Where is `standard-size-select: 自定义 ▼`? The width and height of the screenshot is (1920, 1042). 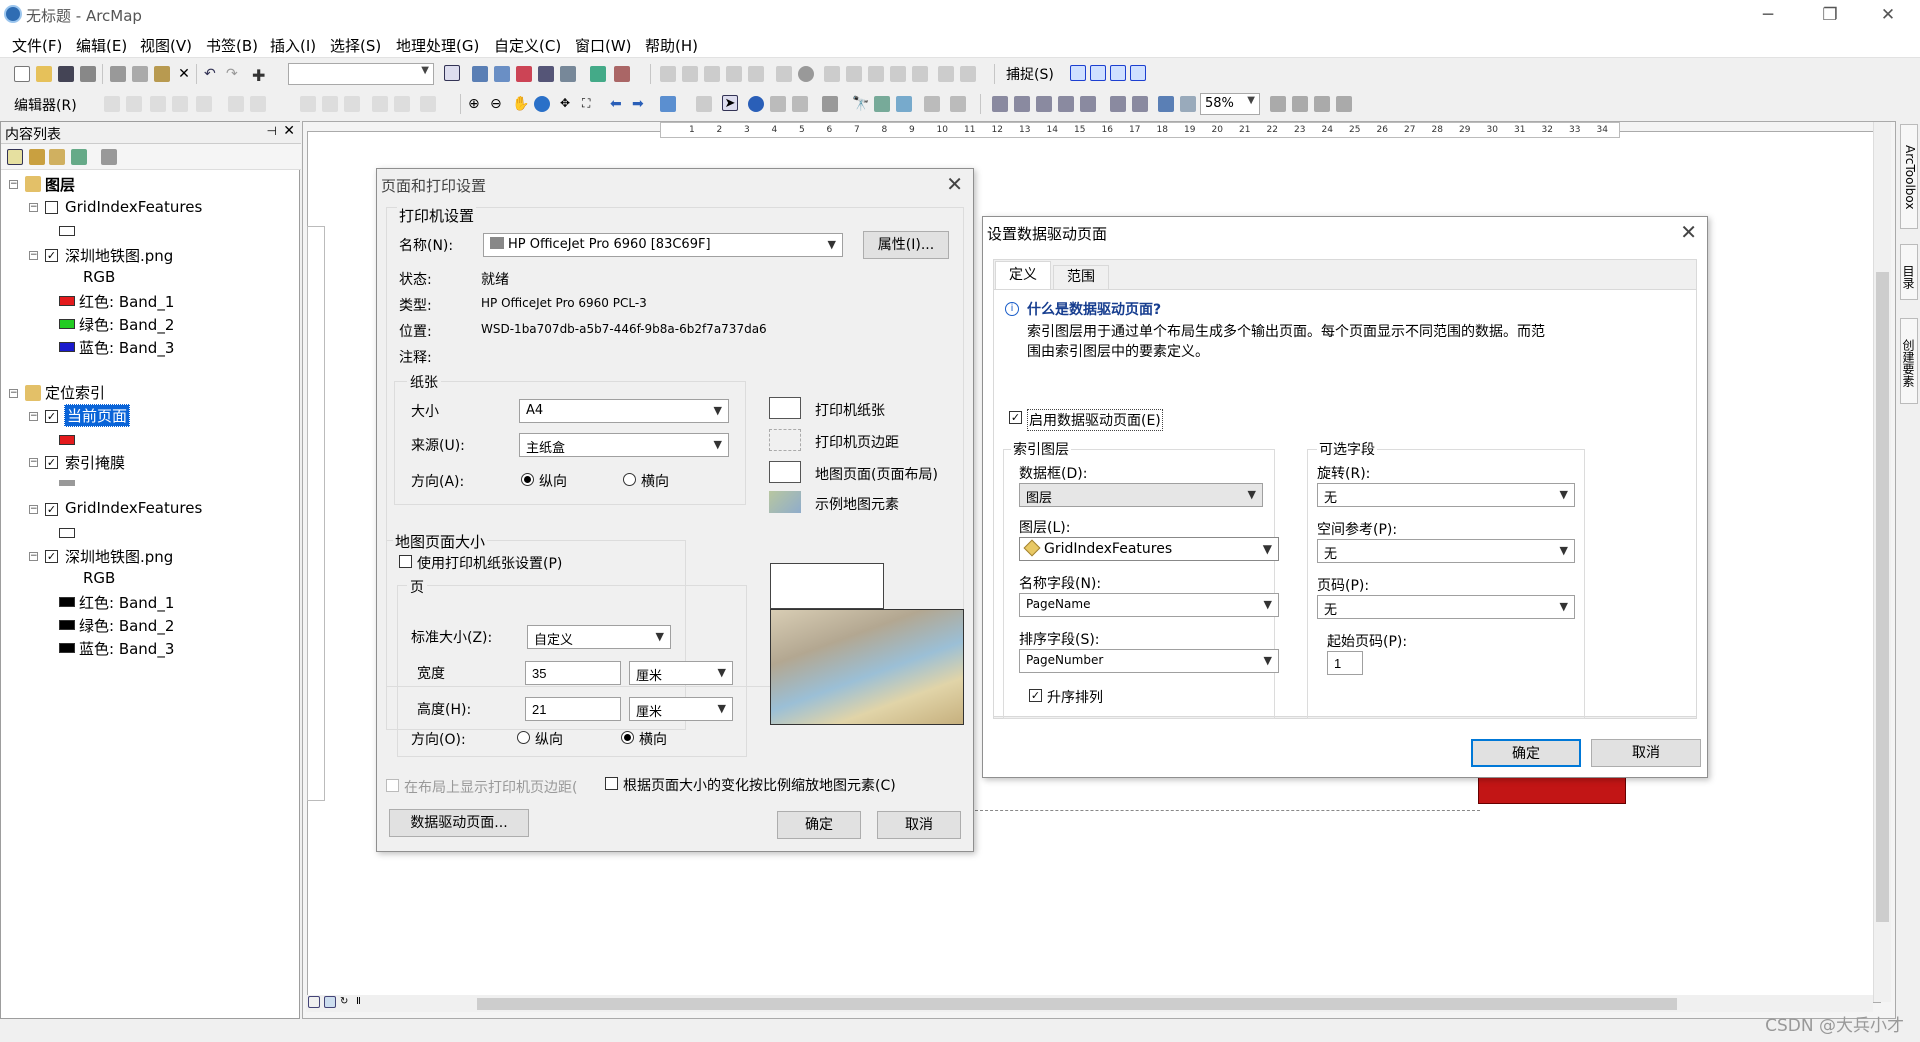
standard-size-select: 自定义 ▼ is located at coordinates (599, 637).